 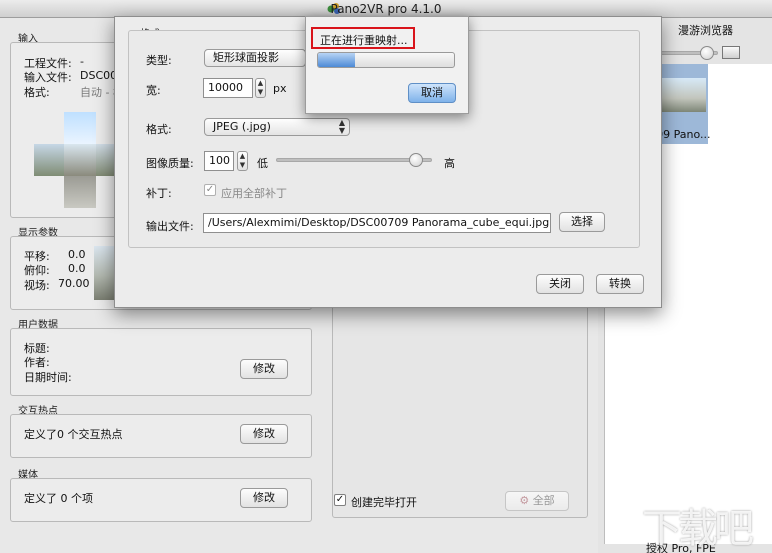 What do you see at coordinates (707, 53) in the screenshot?
I see `browser-zoom-knob` at bounding box center [707, 53].